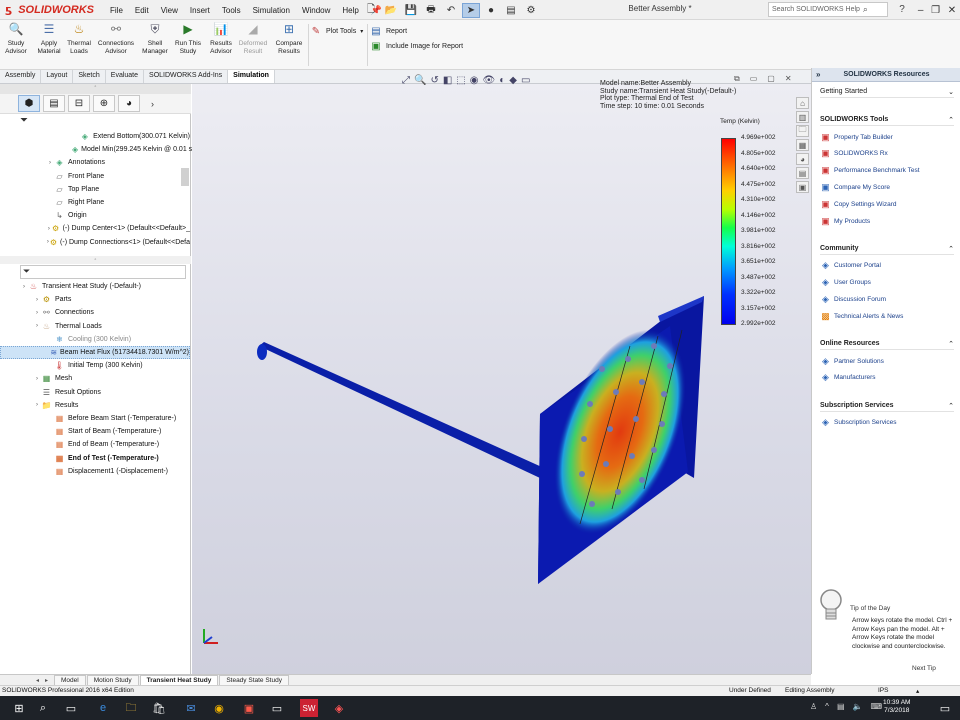 This screenshot has width=960, height=720. What do you see at coordinates (460, 80) in the screenshot?
I see `view-orientation-icon: ⬚` at bounding box center [460, 80].